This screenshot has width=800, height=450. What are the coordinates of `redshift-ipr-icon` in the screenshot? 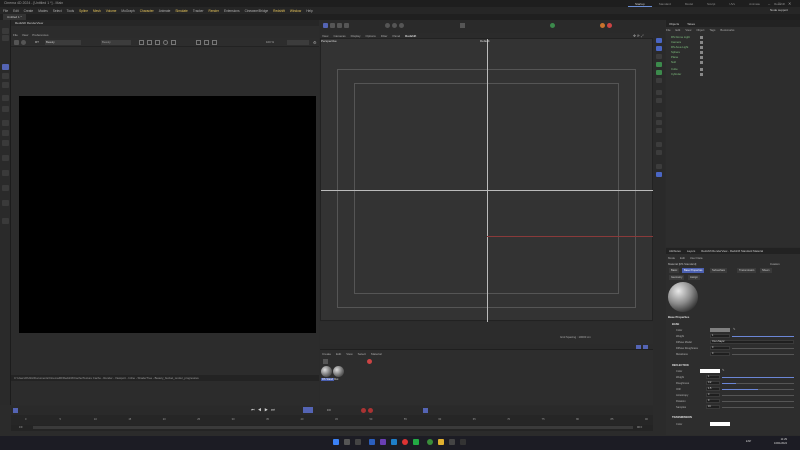 It's located at (552, 25).